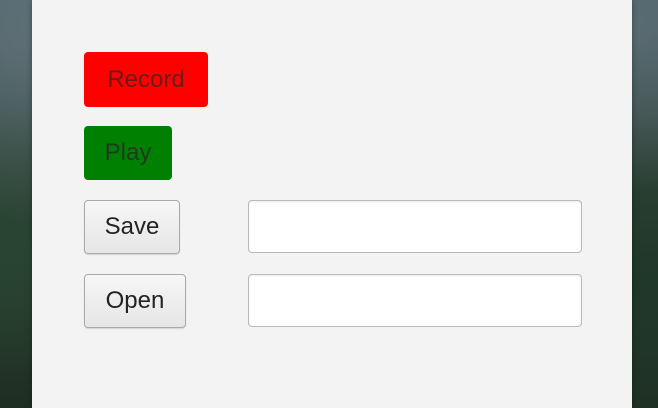 Image resolution: width=658 pixels, height=408 pixels. What do you see at coordinates (132, 227) in the screenshot?
I see `save-button: Save` at bounding box center [132, 227].